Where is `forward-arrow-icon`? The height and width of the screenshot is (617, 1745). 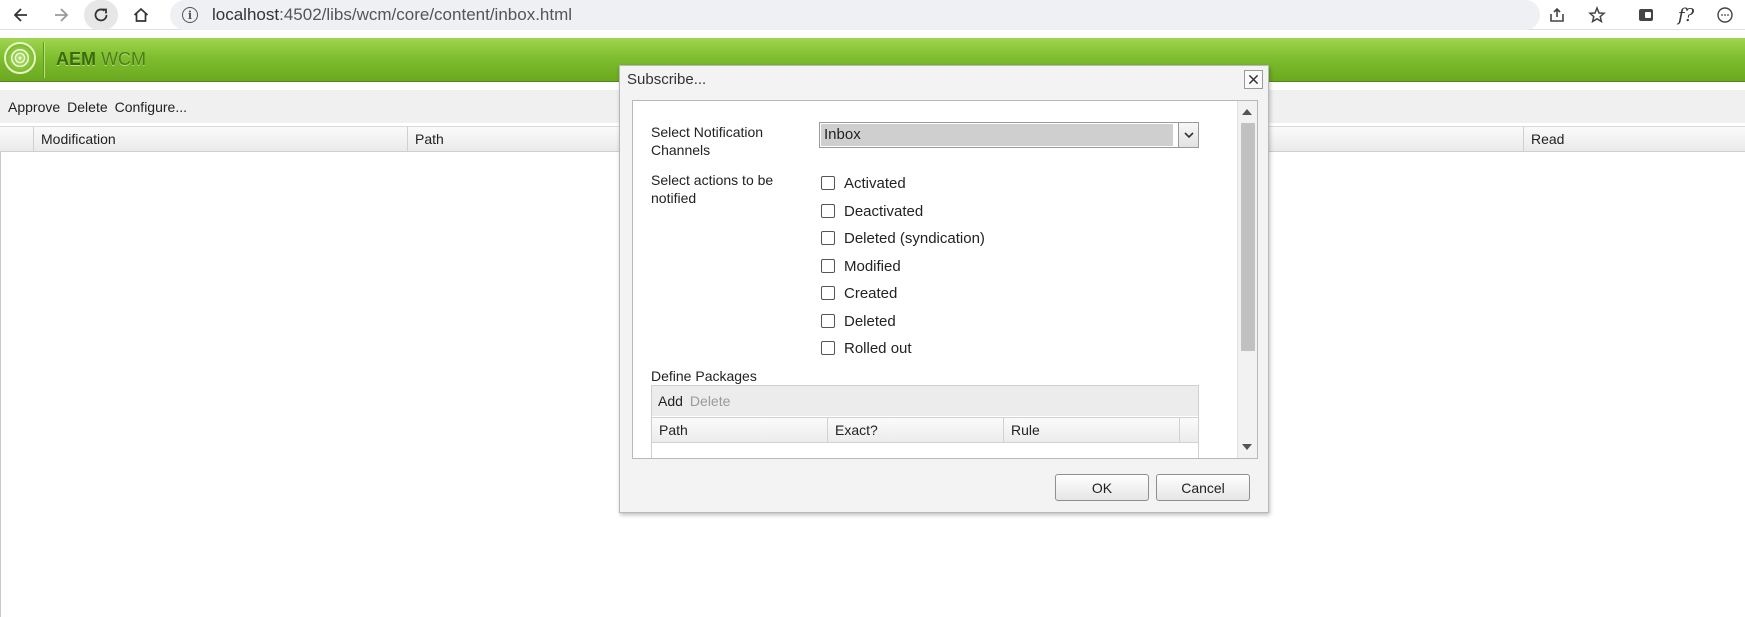 forward-arrow-icon is located at coordinates (62, 15).